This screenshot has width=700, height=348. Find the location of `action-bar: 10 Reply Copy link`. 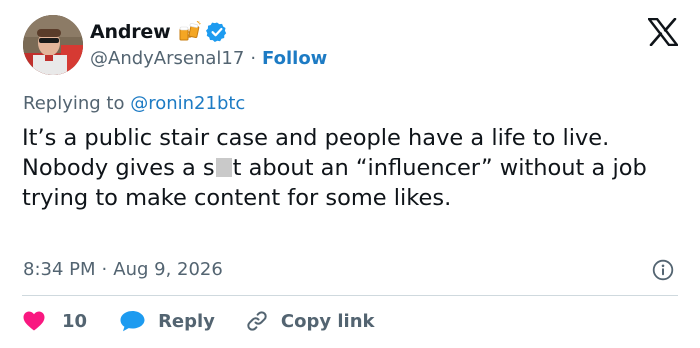

action-bar: 10 Reply Copy link is located at coordinates (198, 321).